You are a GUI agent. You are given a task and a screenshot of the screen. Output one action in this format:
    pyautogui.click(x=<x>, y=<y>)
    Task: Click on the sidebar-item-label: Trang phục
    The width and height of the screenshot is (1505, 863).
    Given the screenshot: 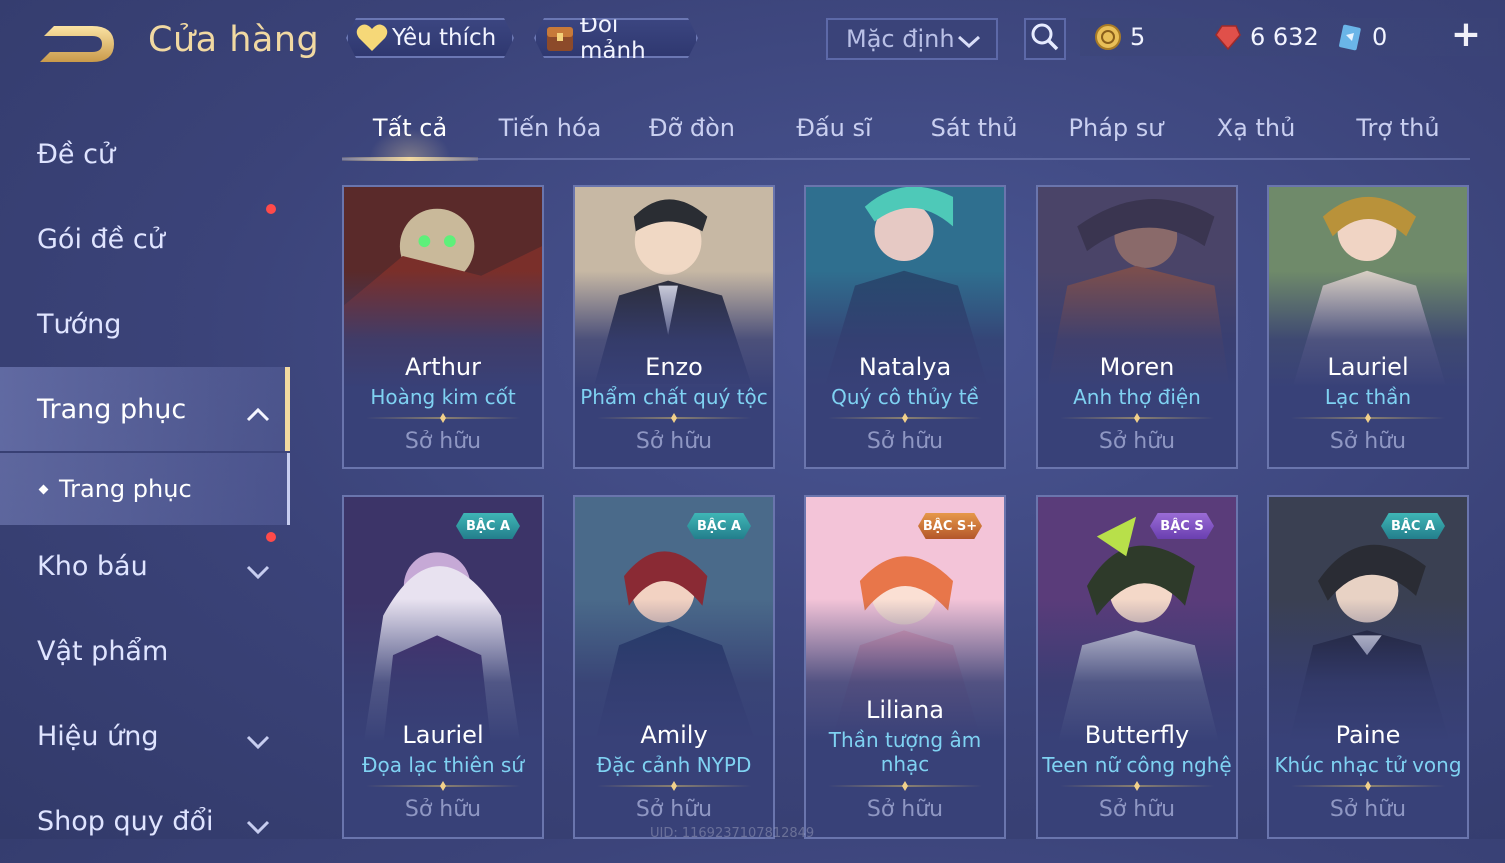 What is the action you would take?
    pyautogui.click(x=112, y=409)
    